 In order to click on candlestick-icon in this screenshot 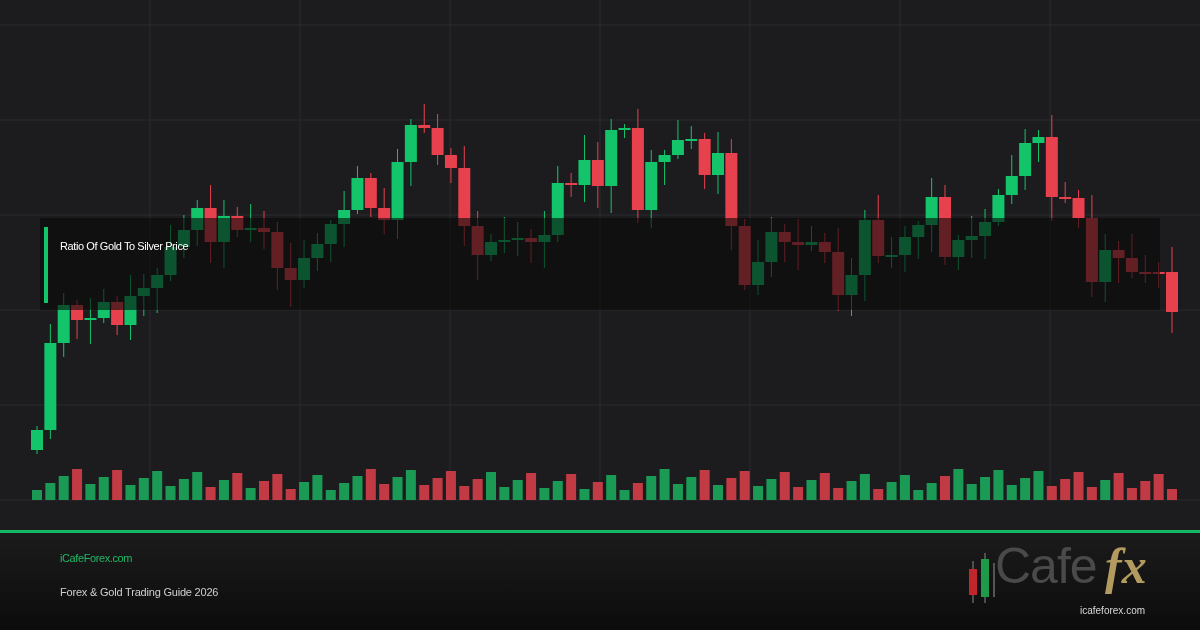, I will do `click(982, 579)`.